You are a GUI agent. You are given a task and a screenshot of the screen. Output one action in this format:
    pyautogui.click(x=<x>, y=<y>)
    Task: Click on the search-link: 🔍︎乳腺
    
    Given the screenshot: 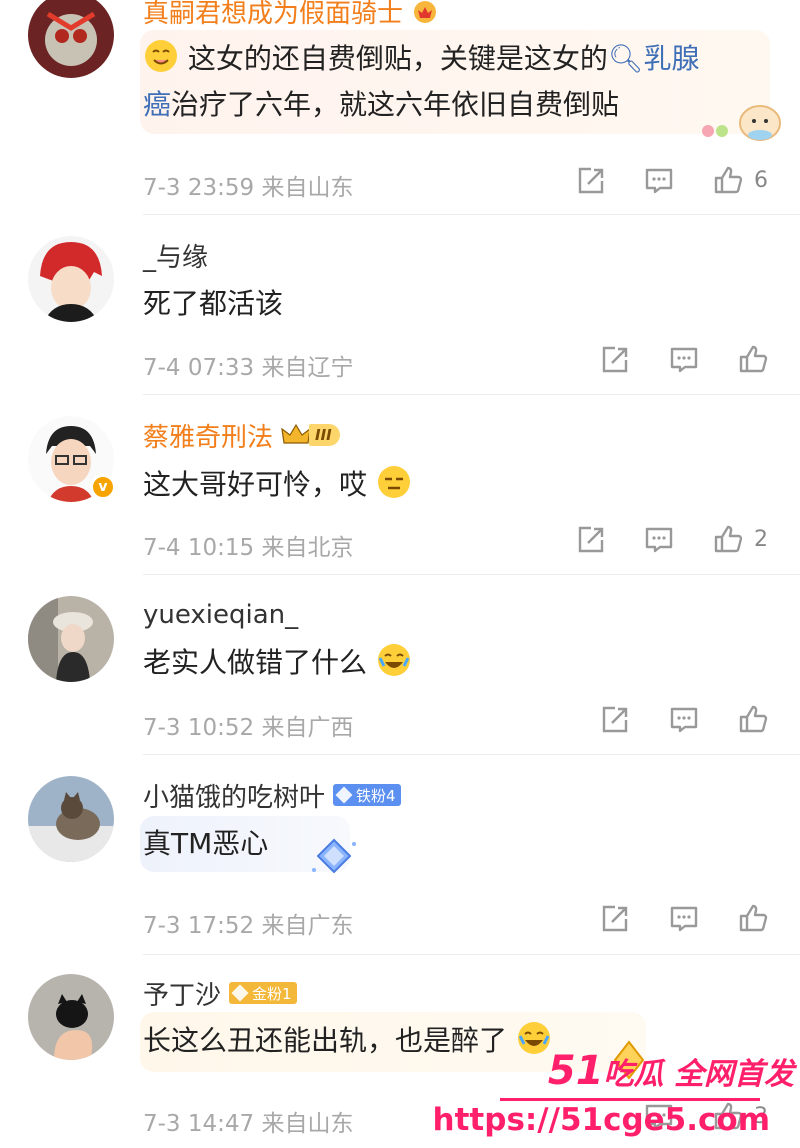 What is the action you would take?
    pyautogui.click(x=654, y=58)
    